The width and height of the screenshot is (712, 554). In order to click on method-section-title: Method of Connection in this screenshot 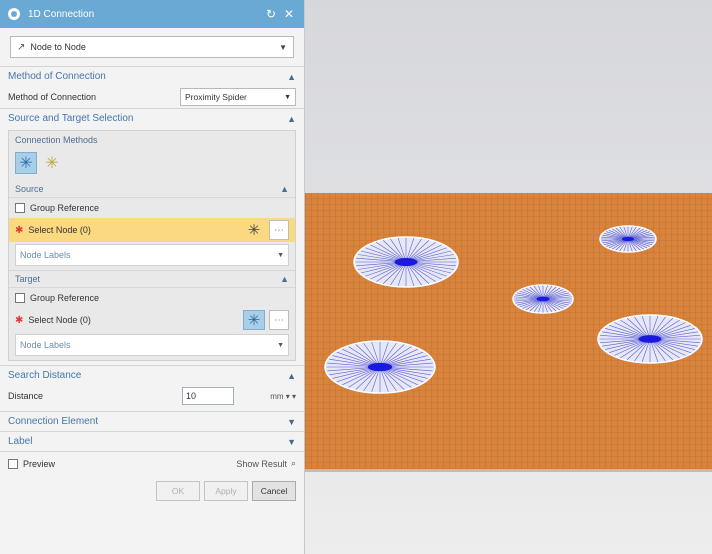, I will do `click(57, 76)`.